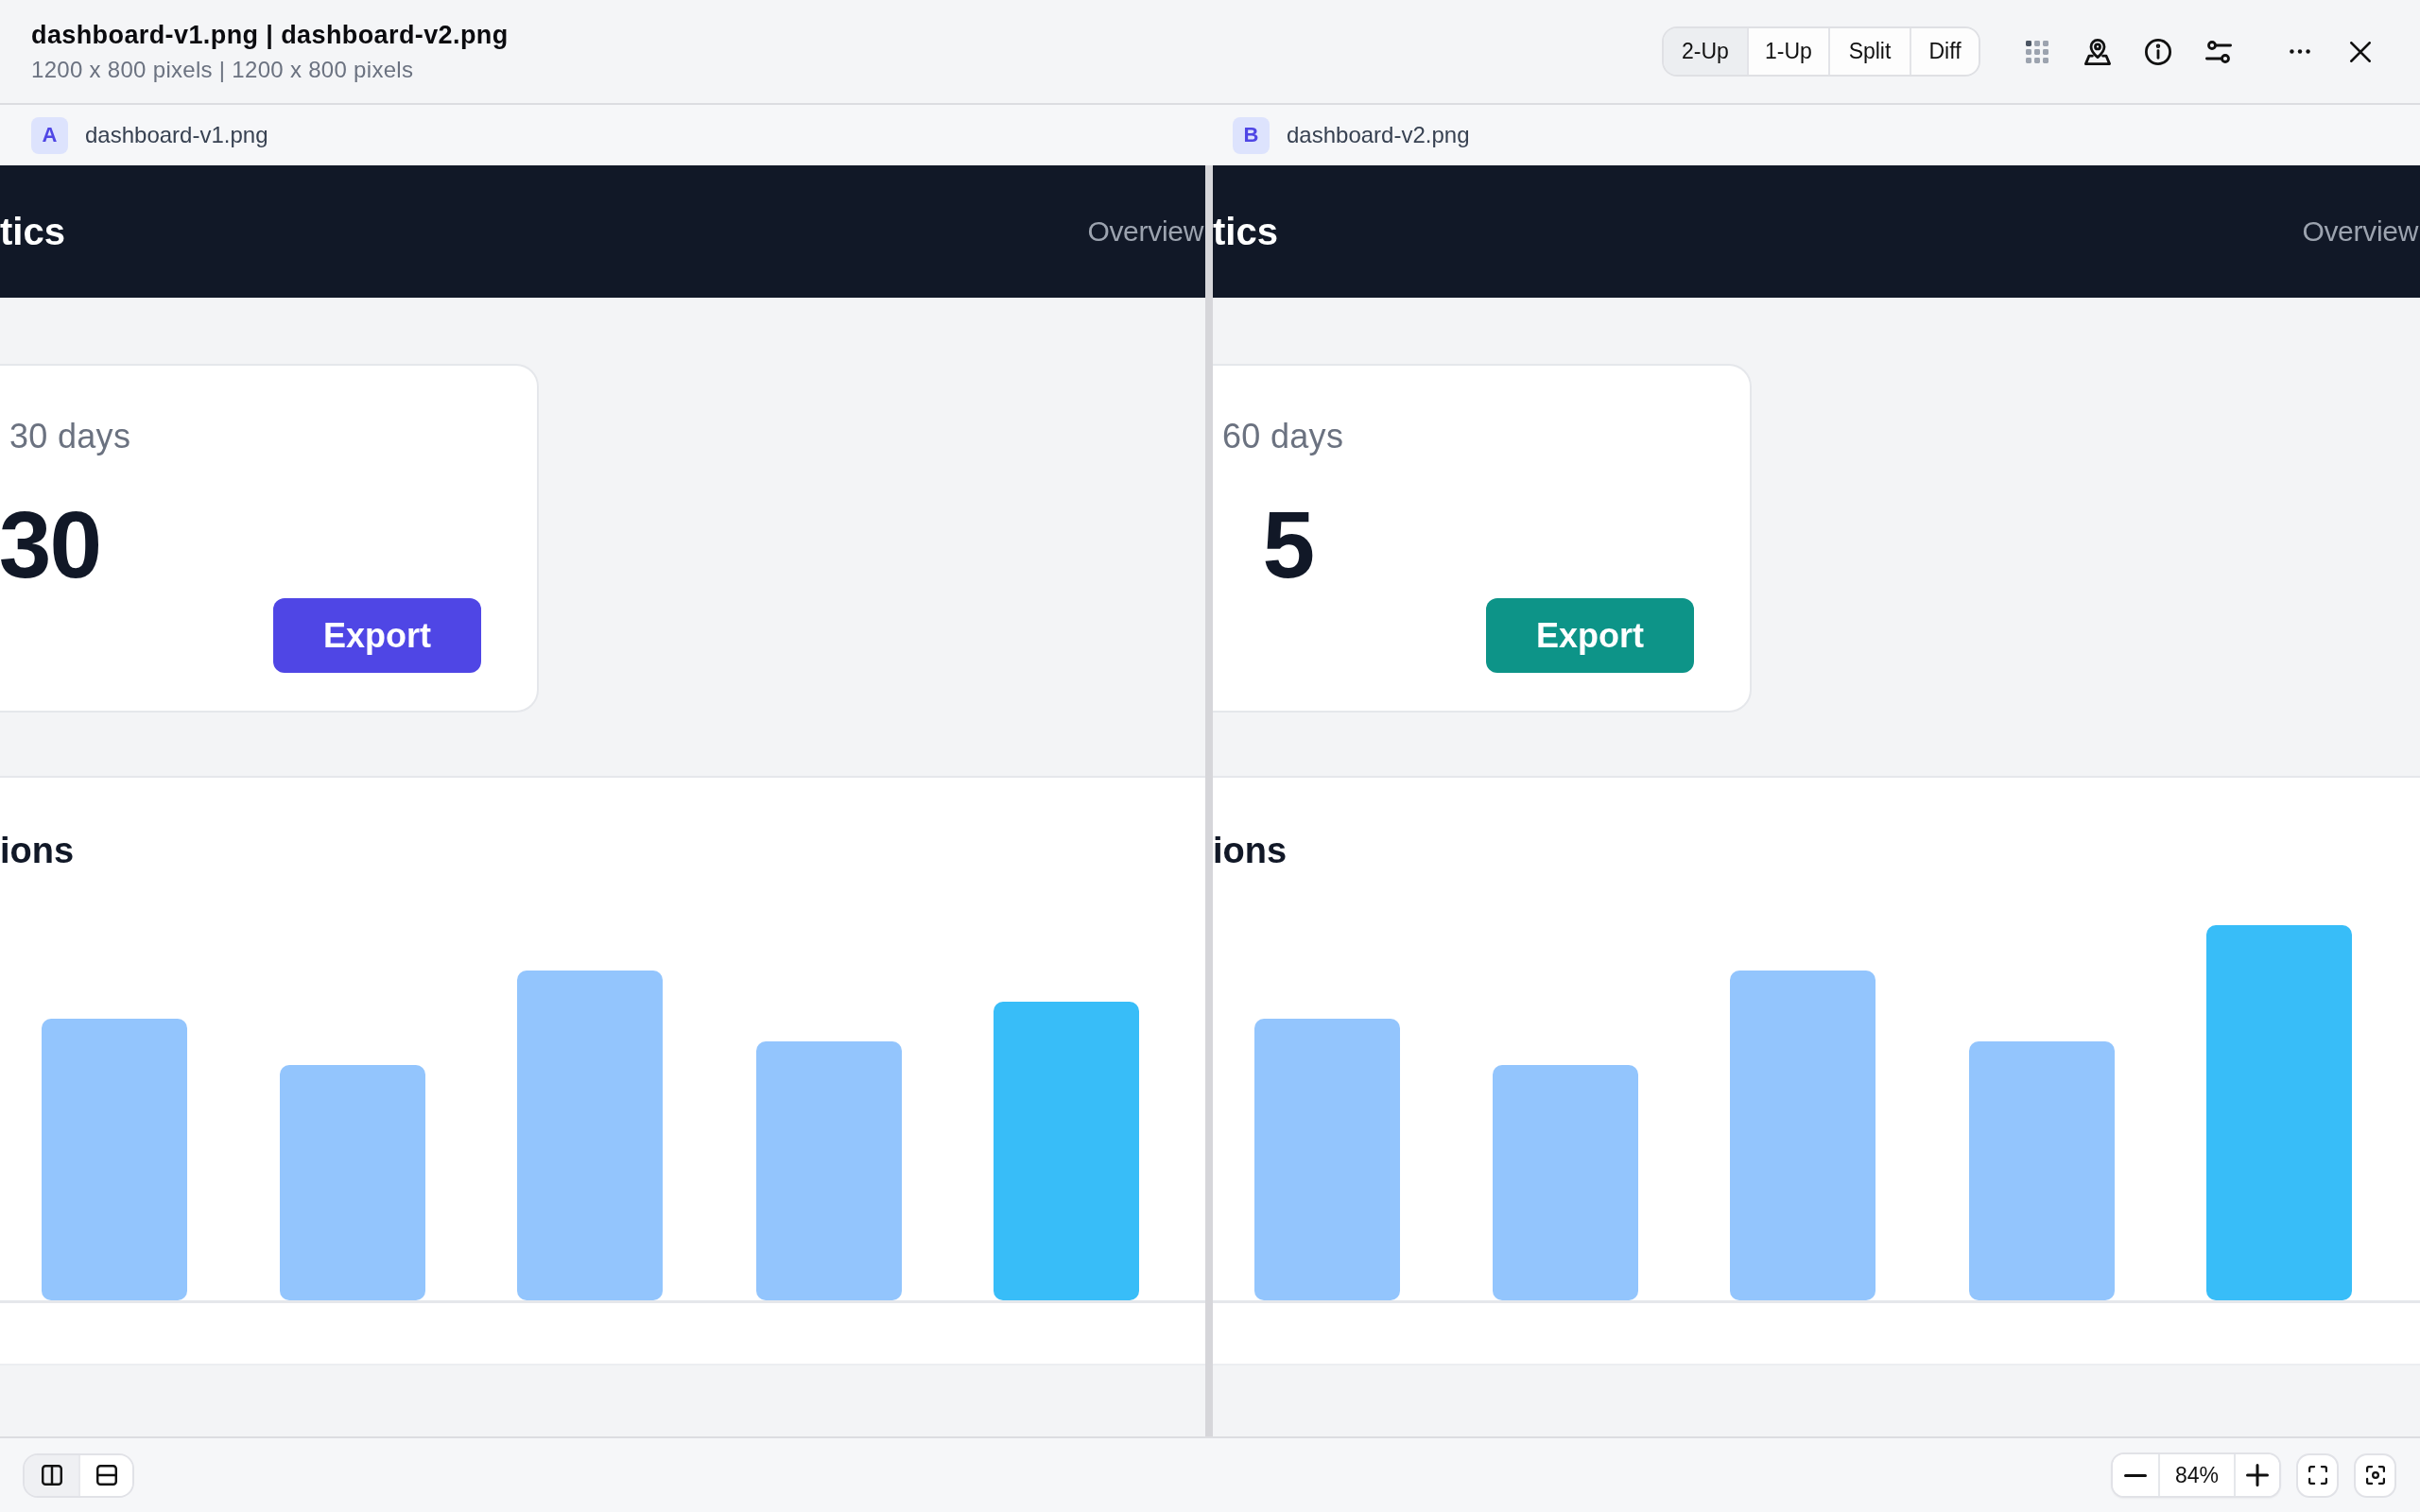 This screenshot has height=1512, width=2420. What do you see at coordinates (1209, 800) in the screenshot?
I see `split-divider-handle` at bounding box center [1209, 800].